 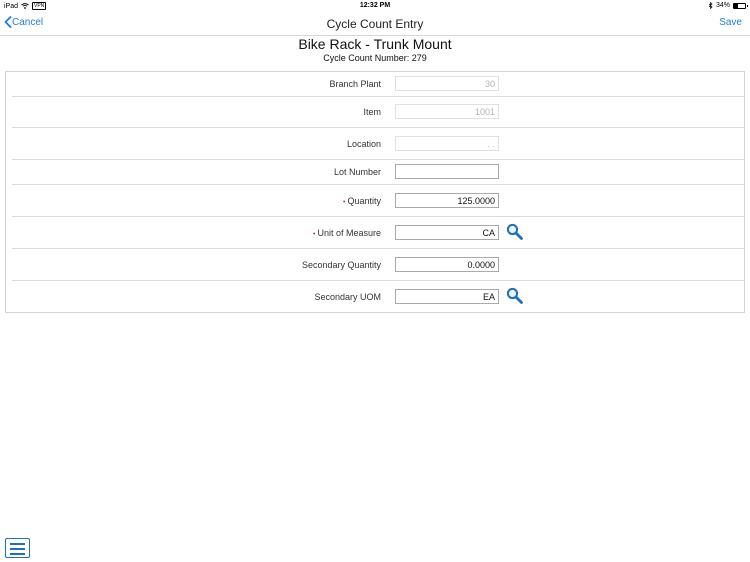 I want to click on status-right: 34%, so click(x=728, y=5).